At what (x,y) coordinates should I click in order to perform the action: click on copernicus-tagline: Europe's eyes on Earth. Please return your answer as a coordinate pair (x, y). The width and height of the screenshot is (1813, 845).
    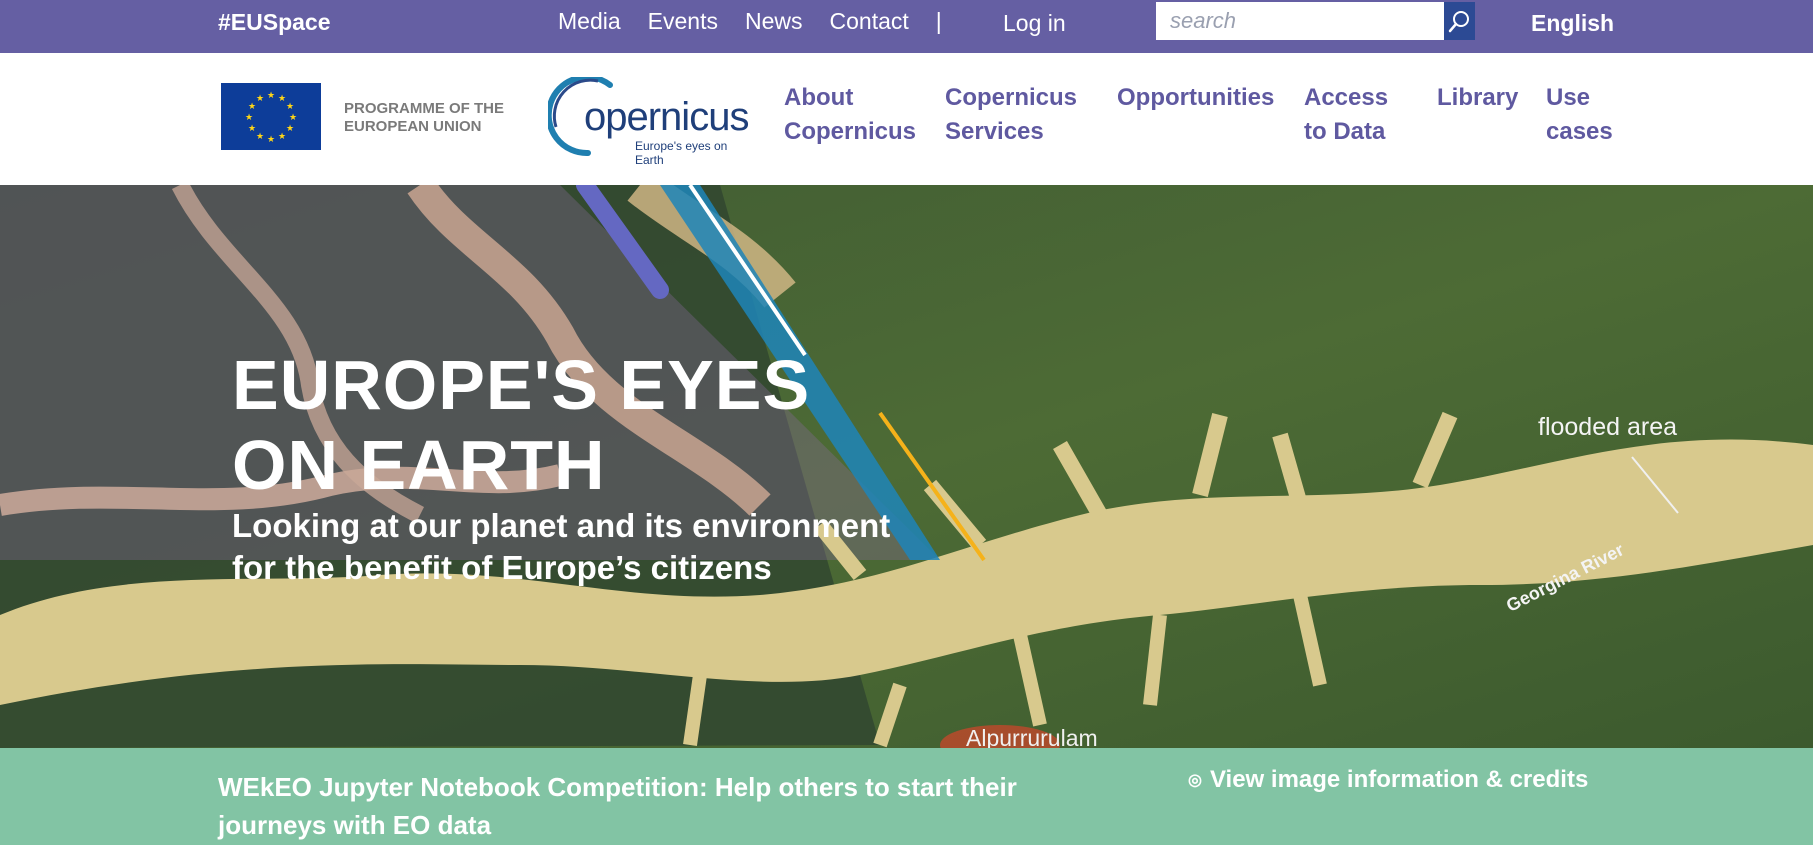
    Looking at the image, I should click on (681, 153).